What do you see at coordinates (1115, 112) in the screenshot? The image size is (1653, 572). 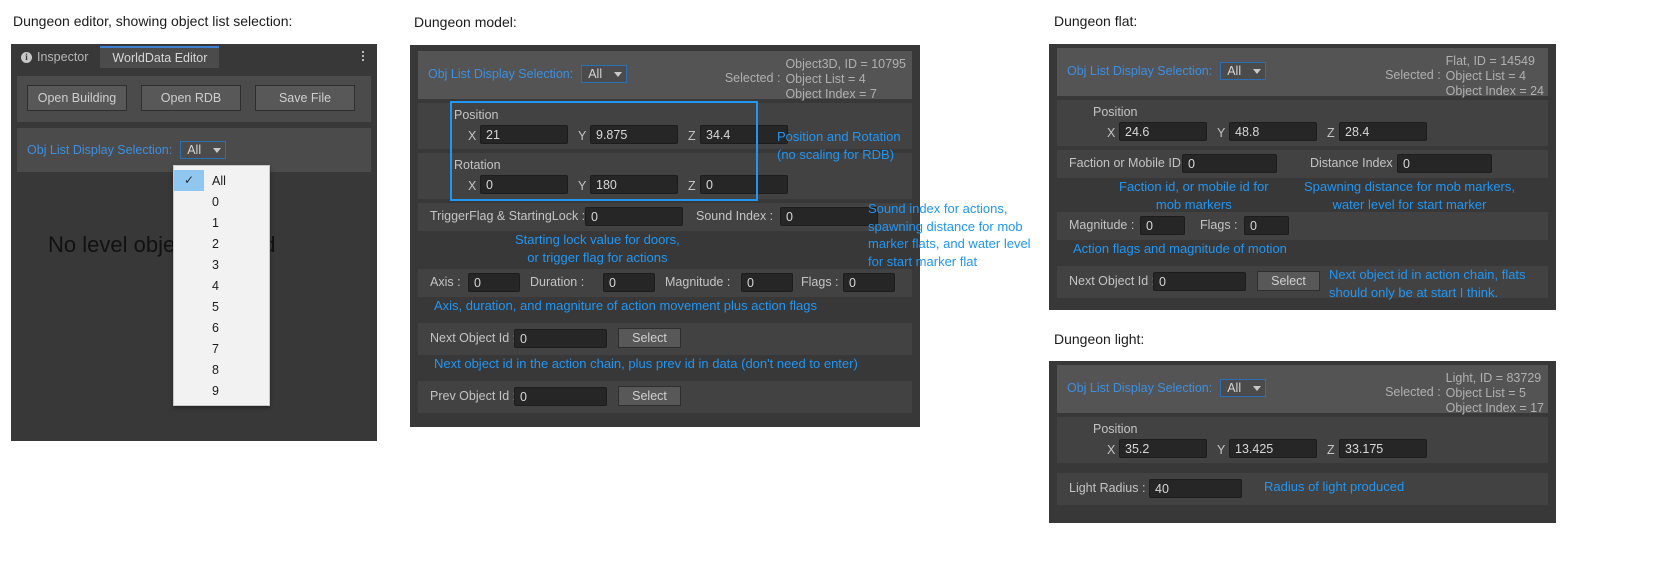 I see `flat-position-label: Position` at bounding box center [1115, 112].